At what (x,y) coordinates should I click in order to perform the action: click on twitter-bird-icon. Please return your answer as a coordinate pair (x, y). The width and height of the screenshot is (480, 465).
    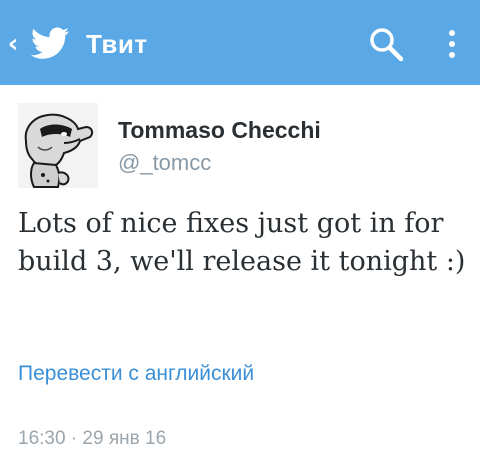
    Looking at the image, I should click on (49, 43).